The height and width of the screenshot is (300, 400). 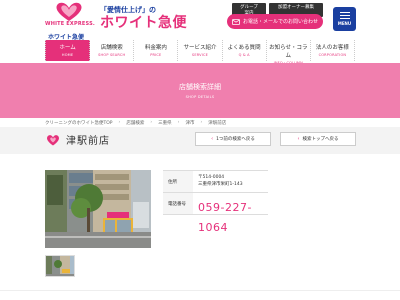 I want to click on divider, so click(x=200, y=295).